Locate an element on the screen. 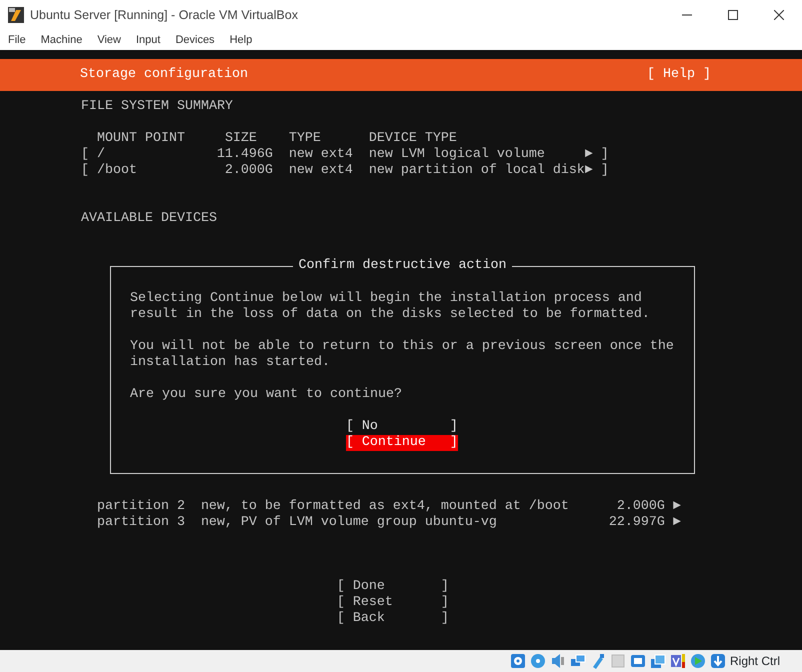 The height and width of the screenshot is (672, 802). column-header: SIZE is located at coordinates (241, 139).